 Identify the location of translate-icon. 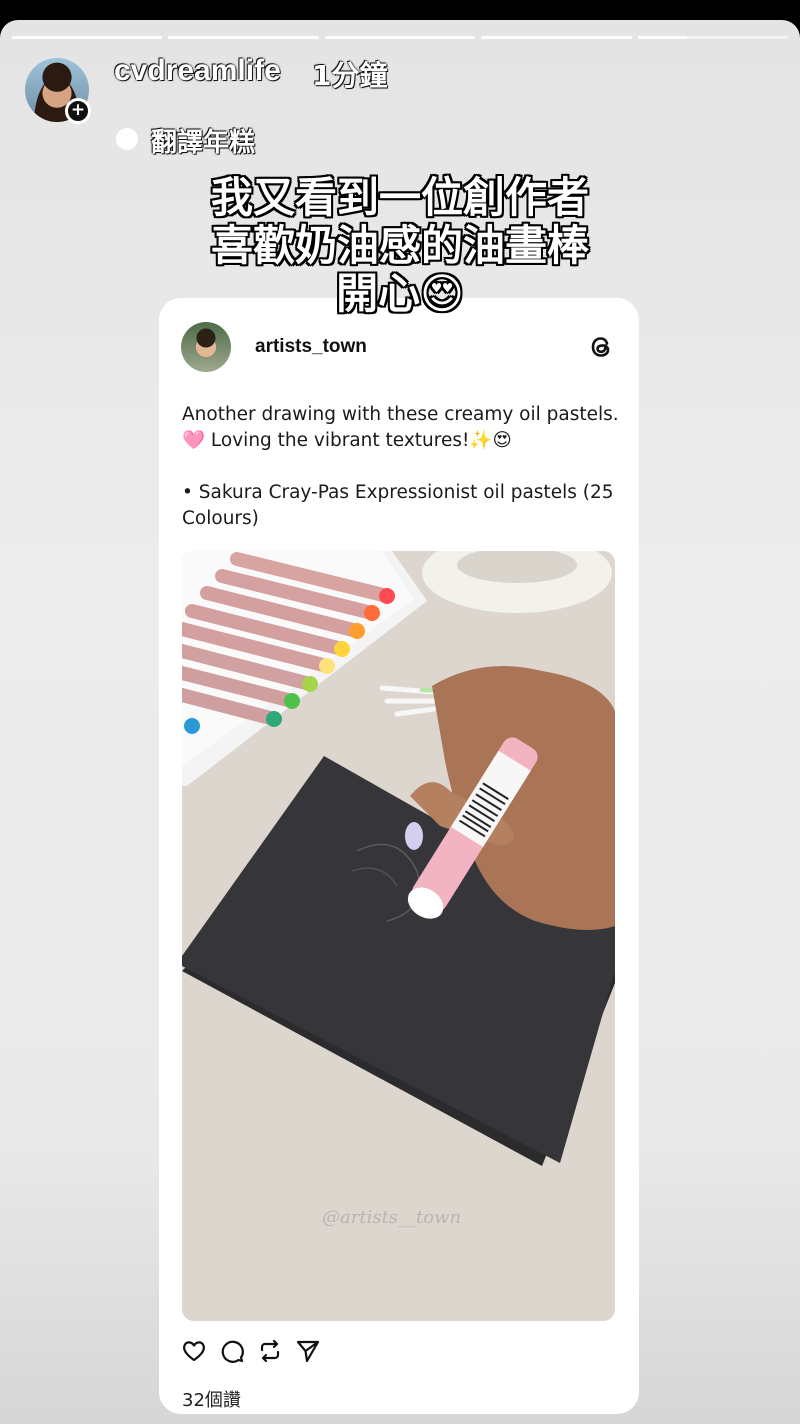
(127, 139).